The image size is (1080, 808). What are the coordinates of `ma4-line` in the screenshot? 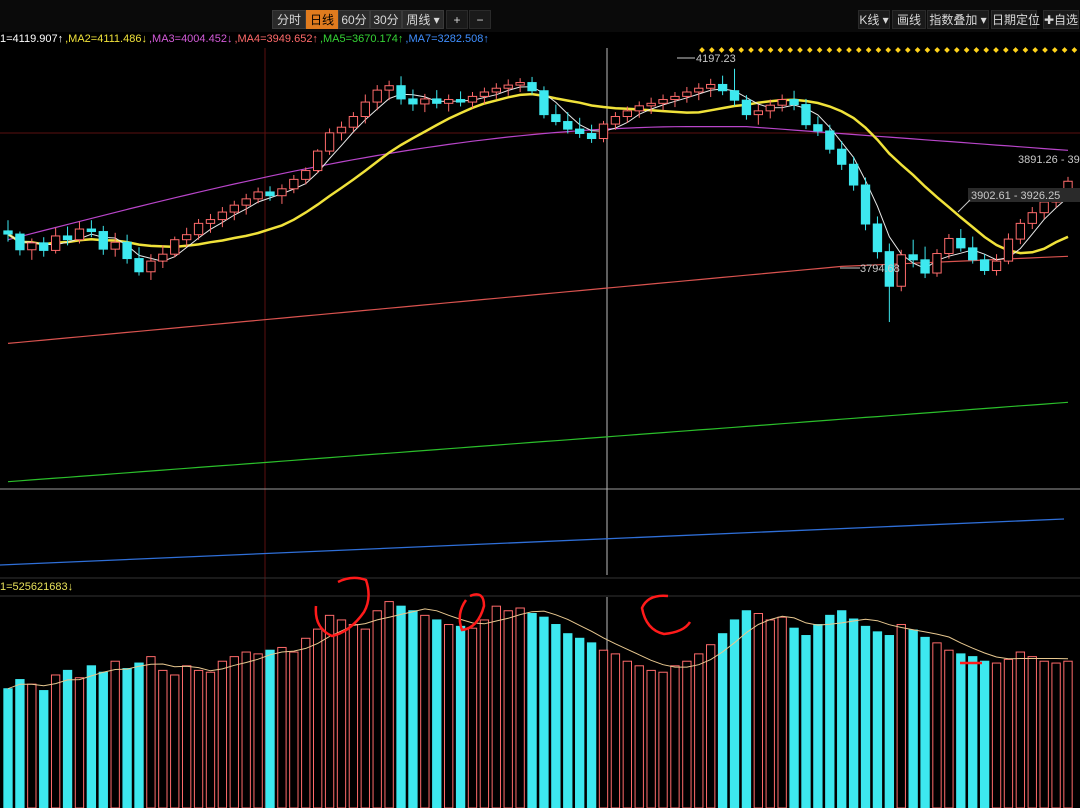 It's located at (538, 299).